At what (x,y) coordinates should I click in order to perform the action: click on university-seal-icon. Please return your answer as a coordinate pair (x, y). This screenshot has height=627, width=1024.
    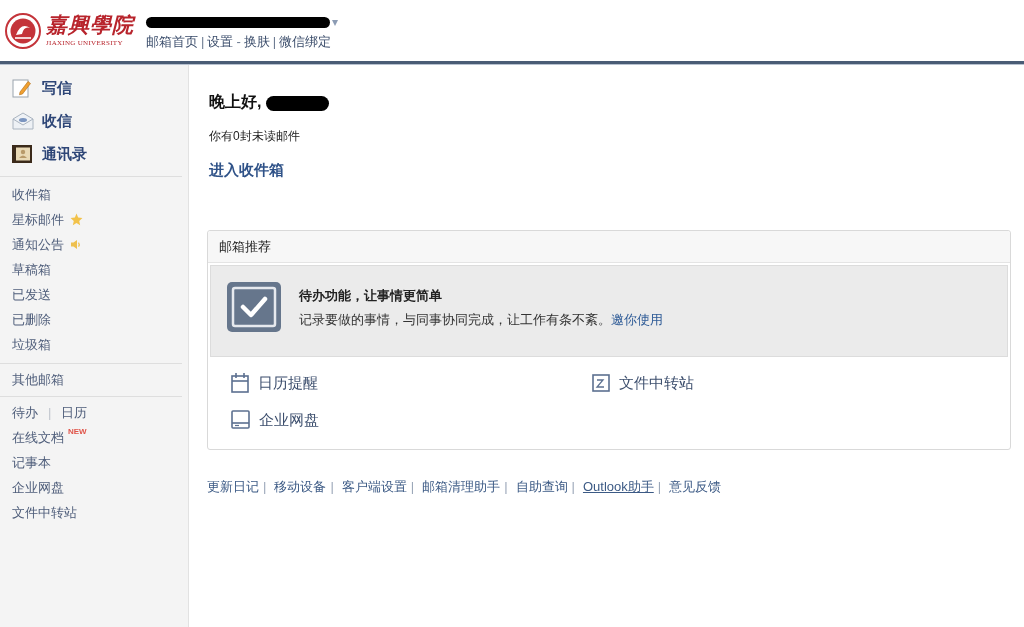
    Looking at the image, I should click on (23, 30).